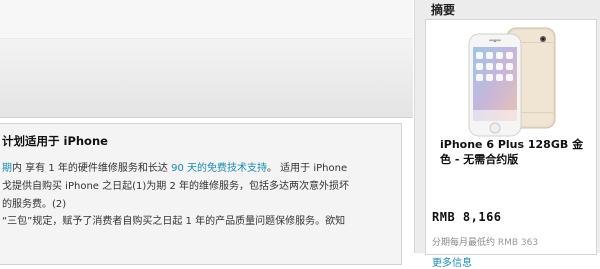 The height and width of the screenshot is (269, 600). What do you see at coordinates (34, 204) in the screenshot?
I see `info-line-3: 的服务费。(2)` at bounding box center [34, 204].